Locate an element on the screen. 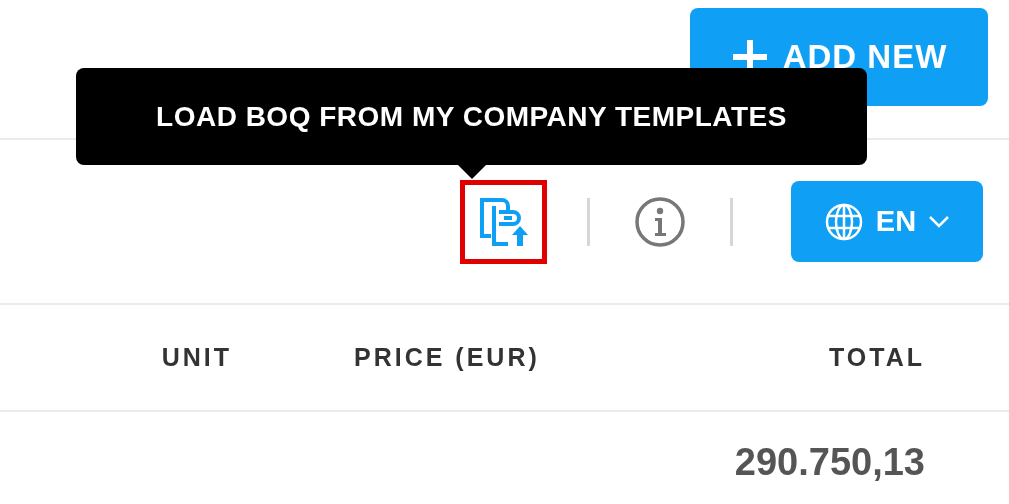  copy-upload-icon is located at coordinates (503, 221).